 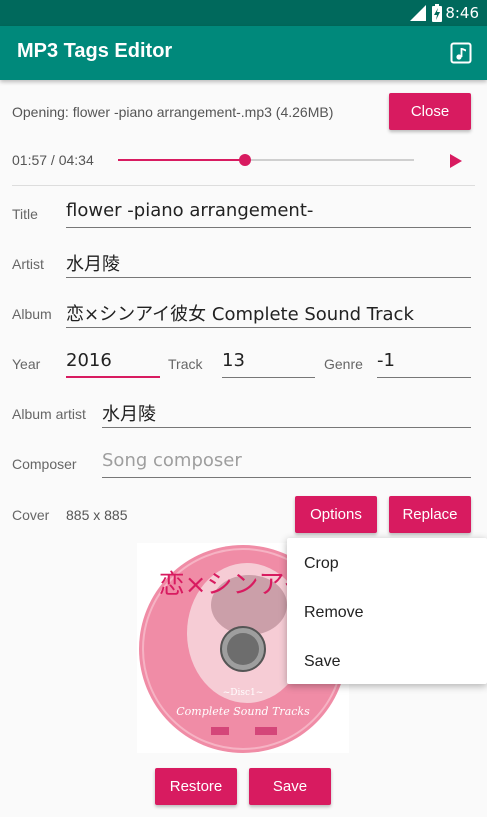 What do you see at coordinates (456, 161) in the screenshot?
I see `play-icon` at bounding box center [456, 161].